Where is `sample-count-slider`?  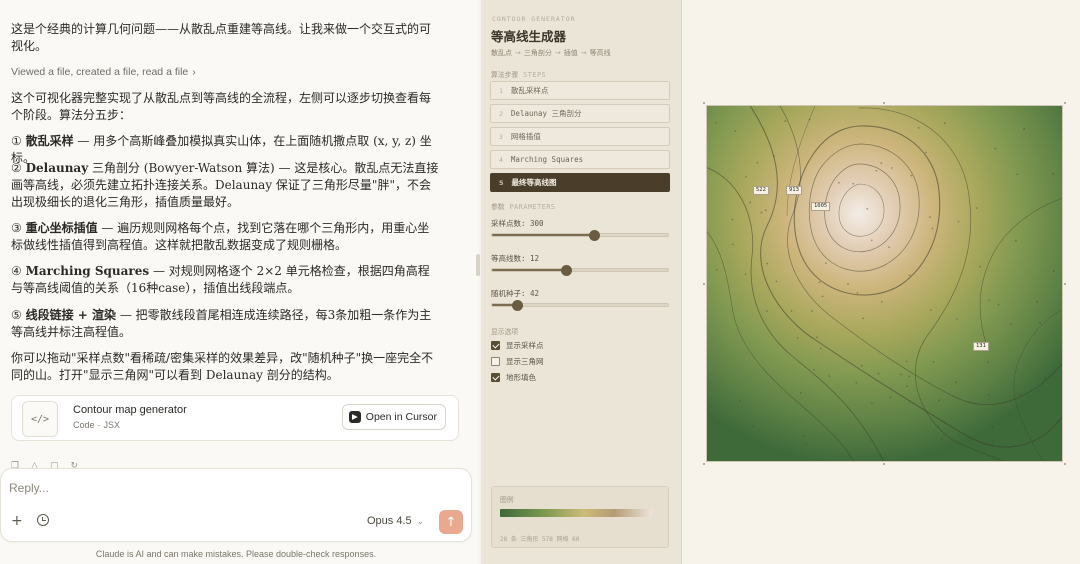 sample-count-slider is located at coordinates (580, 235).